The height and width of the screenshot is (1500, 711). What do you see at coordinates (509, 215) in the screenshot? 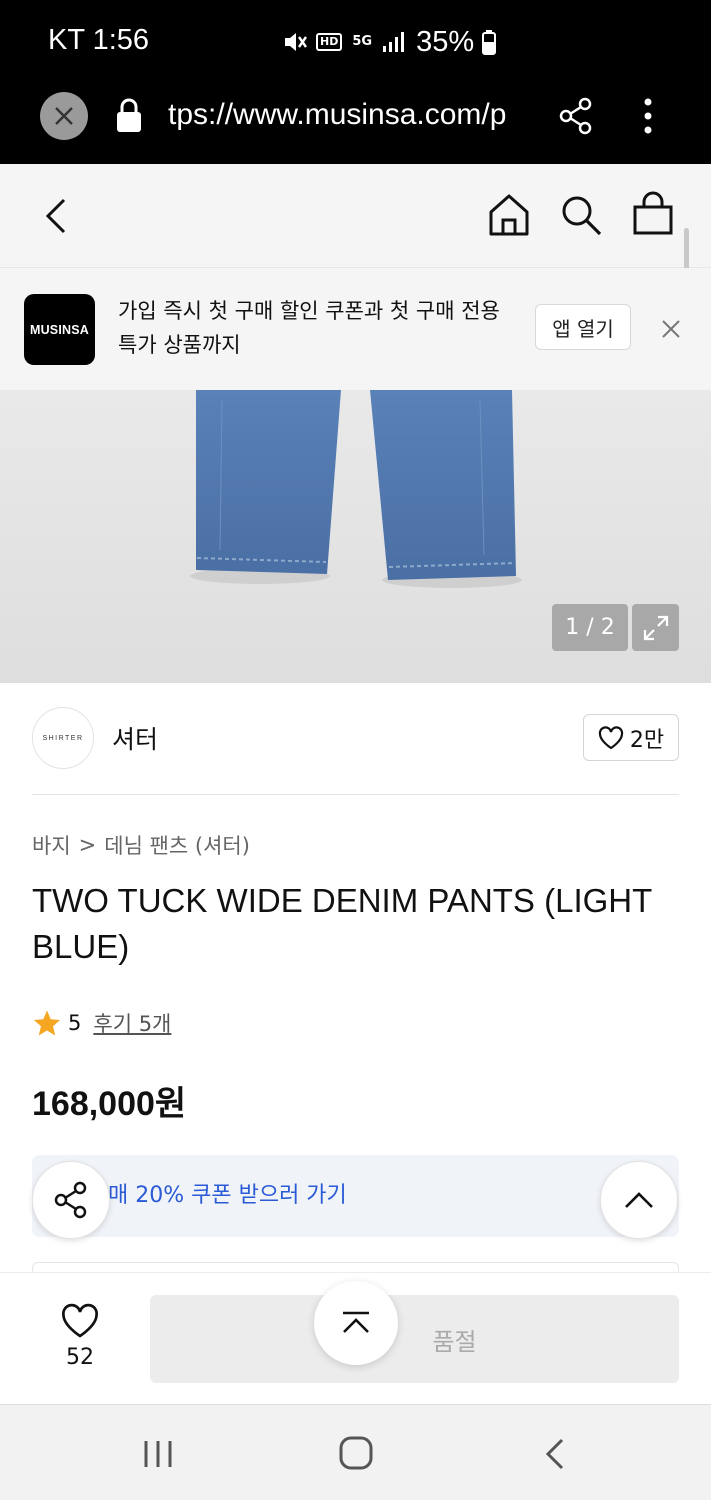
I see `home-icon` at bounding box center [509, 215].